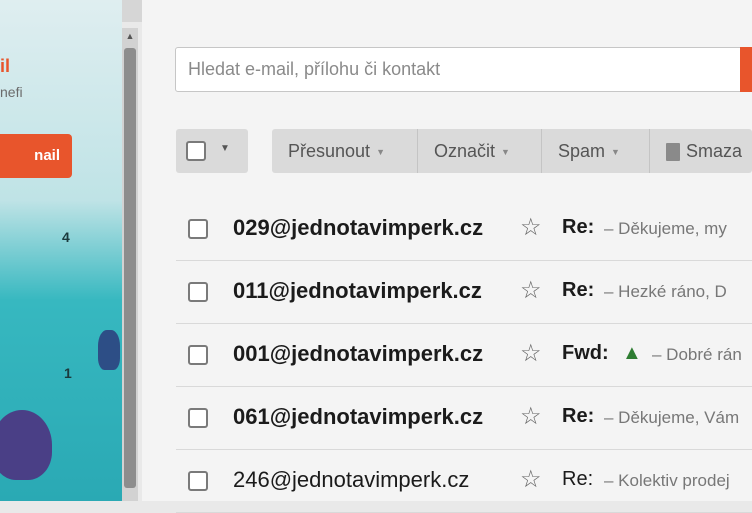 Image resolution: width=752 pixels, height=513 pixels. I want to click on message-subject: Fwd:, so click(585, 353).